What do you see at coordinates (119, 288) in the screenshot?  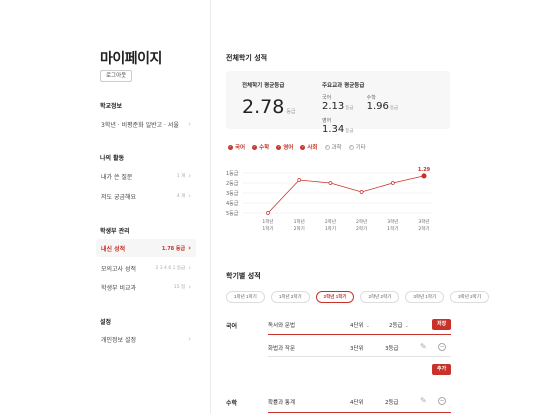 I see `sidebar-item-label: 학생부 비교과` at bounding box center [119, 288].